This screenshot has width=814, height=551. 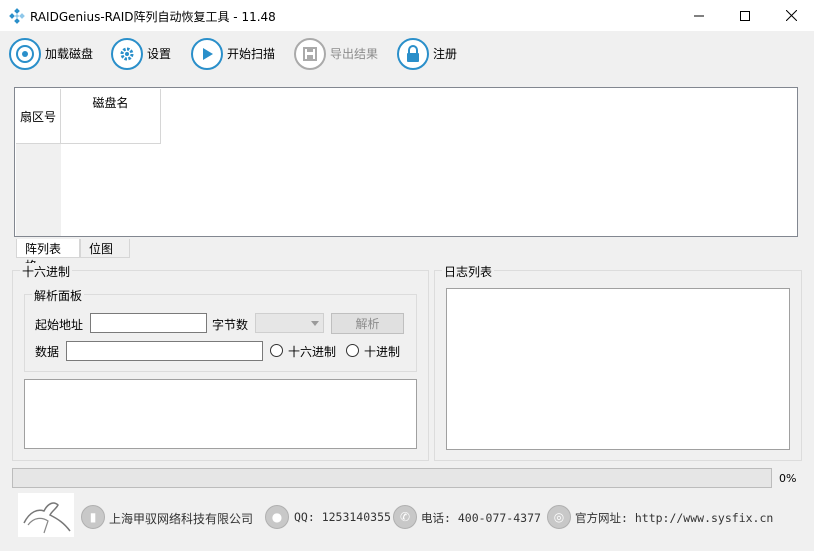 What do you see at coordinates (559, 517) in the screenshot?
I see `globe-icon: ◎` at bounding box center [559, 517].